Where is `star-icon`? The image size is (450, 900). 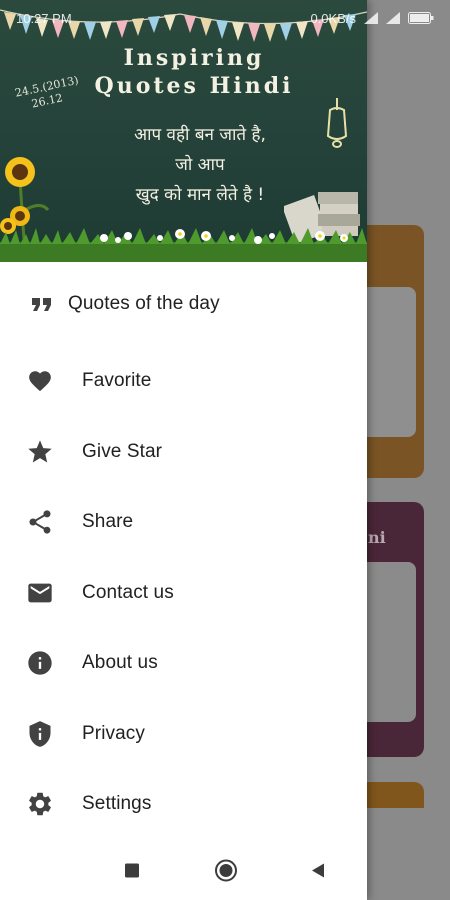
star-icon is located at coordinates (40, 452).